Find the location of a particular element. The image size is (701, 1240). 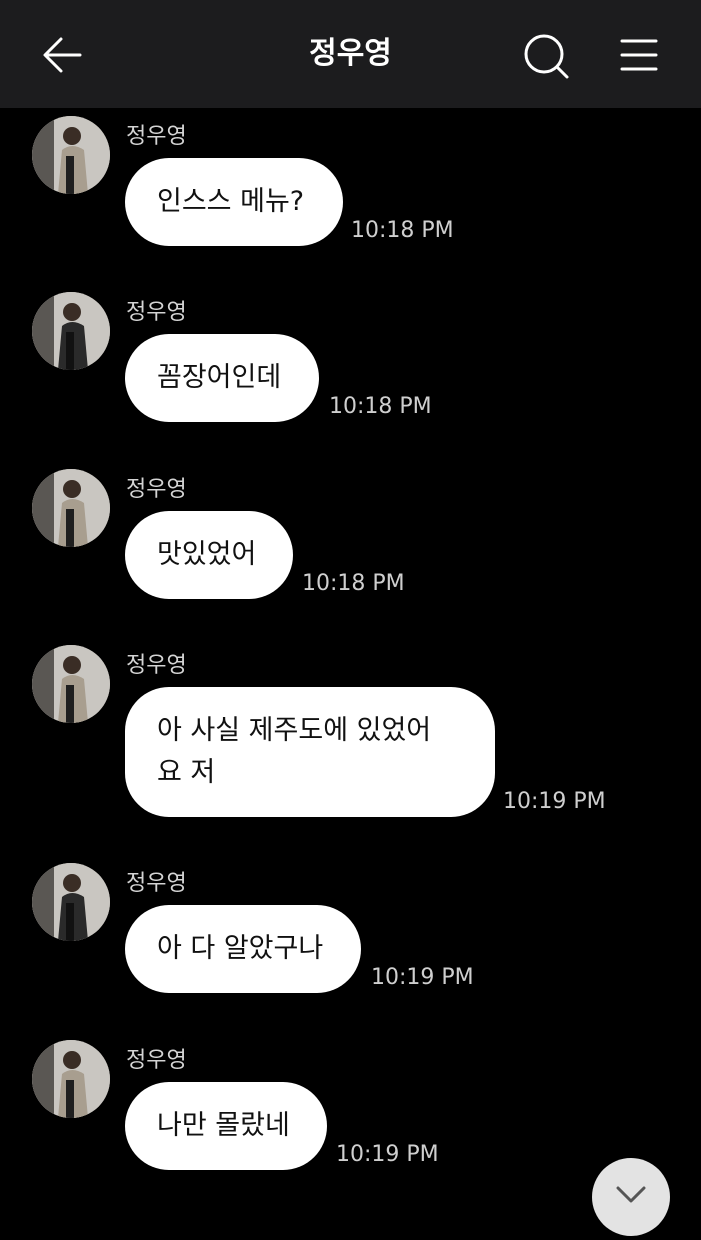

message-text: 꼼장어인데 is located at coordinates (219, 377).